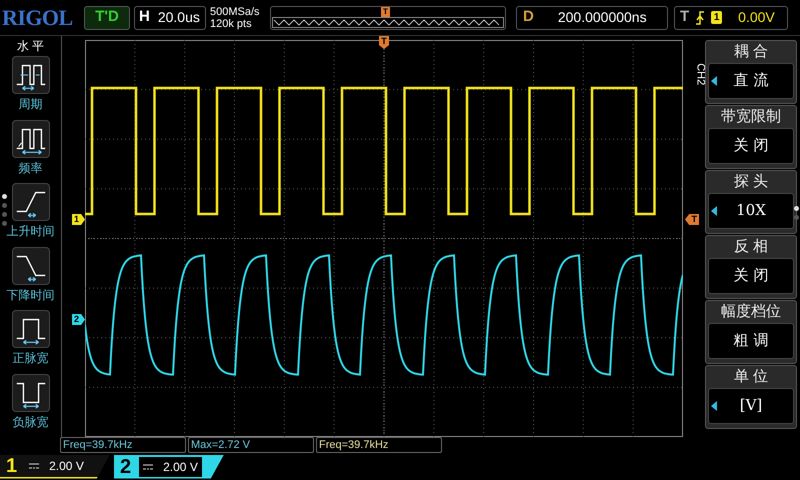 This screenshot has height=480, width=800. Describe the element at coordinates (751, 341) in the screenshot. I see `menu-value-button: 粗 调` at that location.